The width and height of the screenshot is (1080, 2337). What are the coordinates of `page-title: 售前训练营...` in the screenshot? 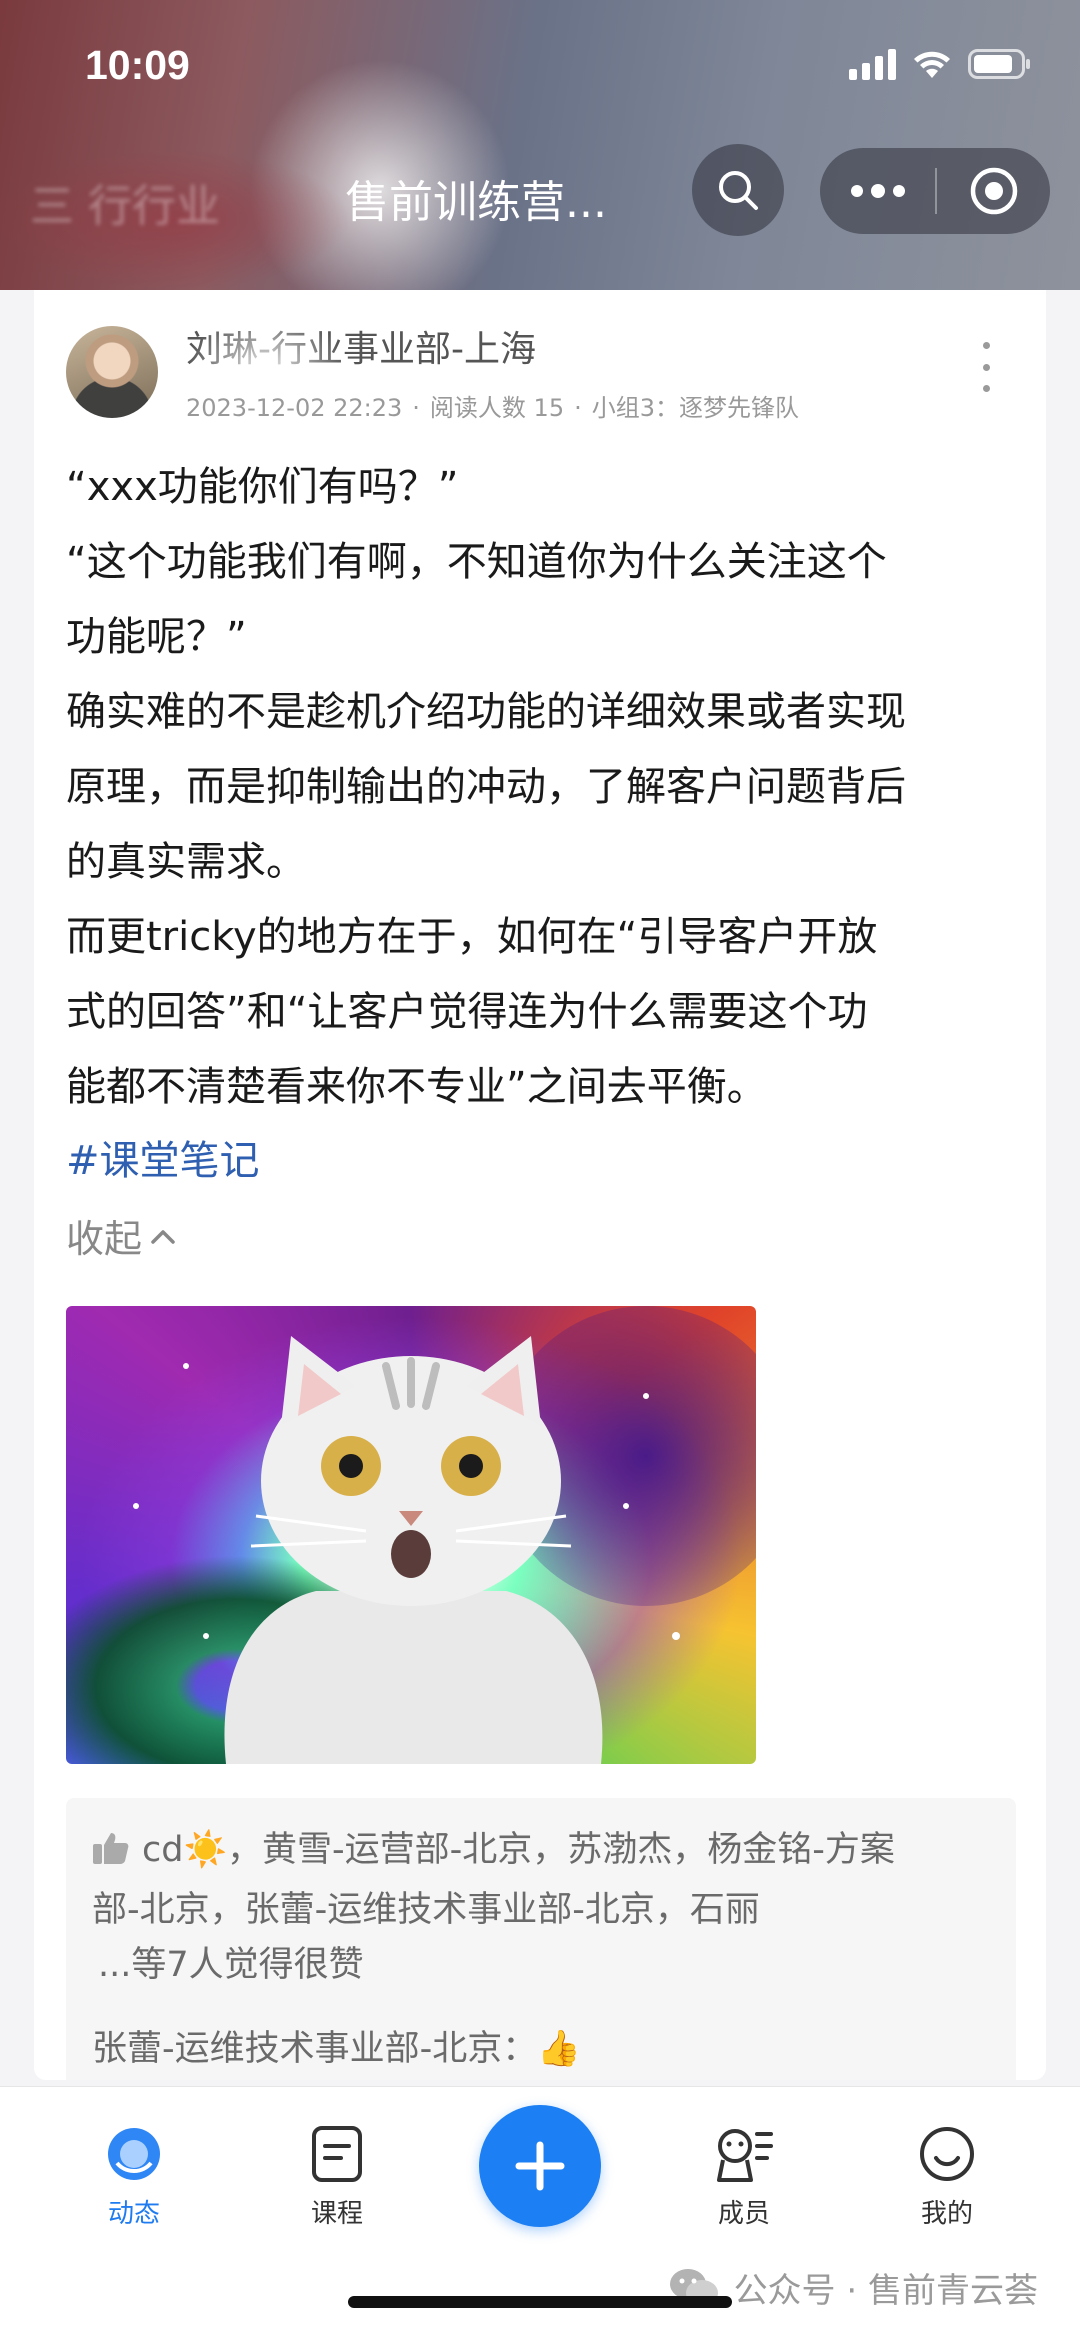 It's located at (476, 202).